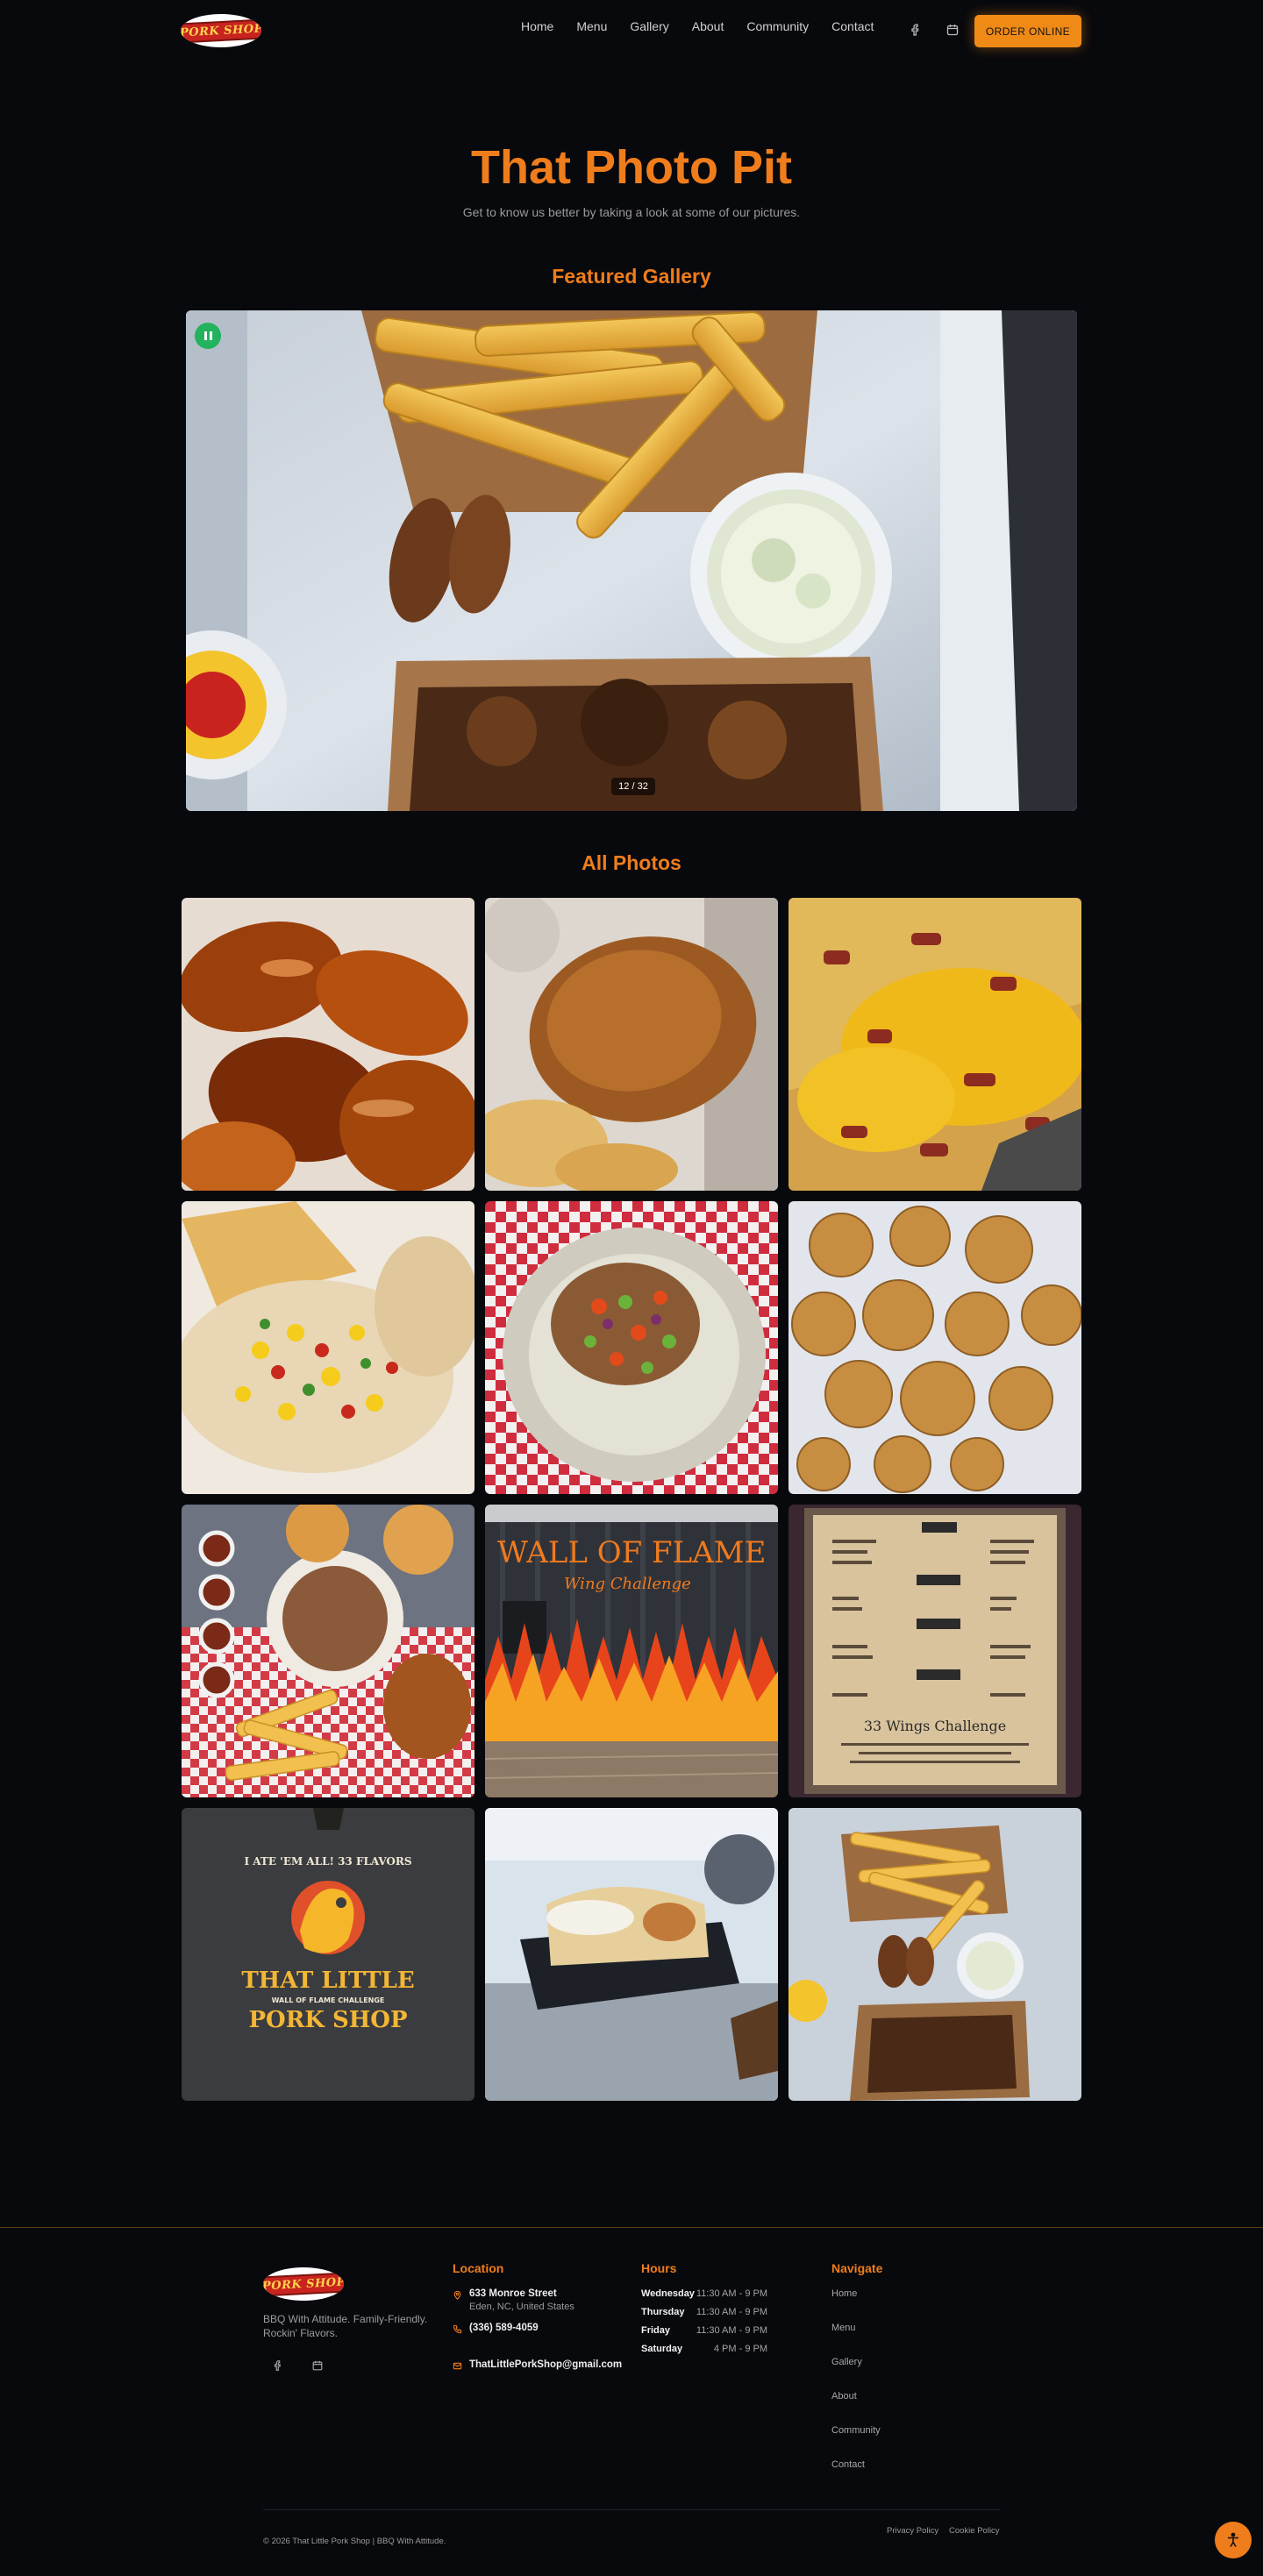 Image resolution: width=1263 pixels, height=2576 pixels. I want to click on fried-chop-photo, so click(631, 1044).